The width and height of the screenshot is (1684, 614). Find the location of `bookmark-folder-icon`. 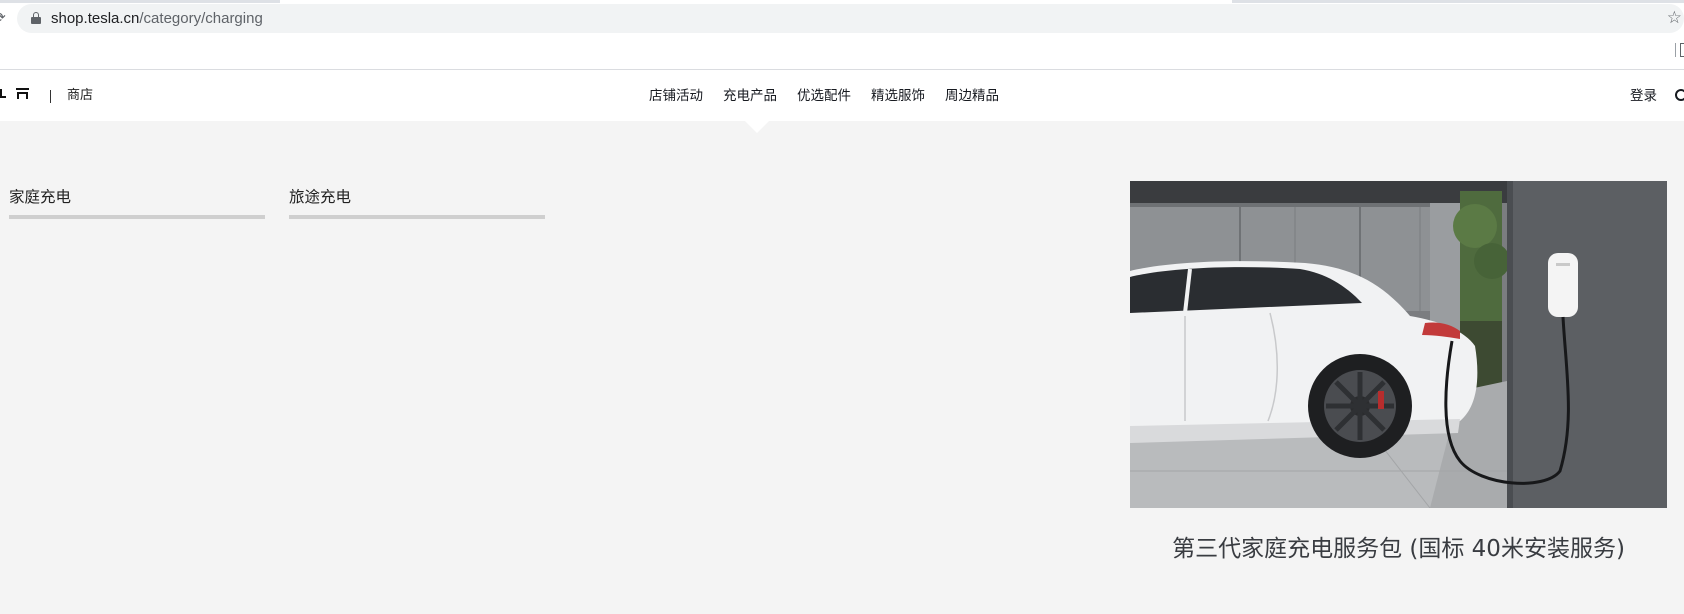

bookmark-folder-icon is located at coordinates (1682, 50).